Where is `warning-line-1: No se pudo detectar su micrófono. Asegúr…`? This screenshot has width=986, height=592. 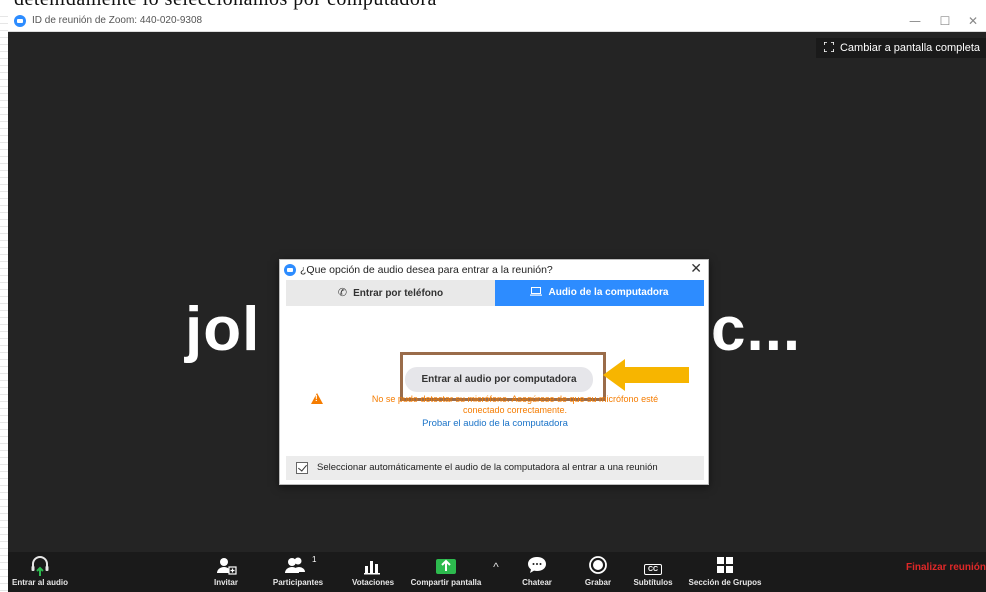
warning-line-1: No se pudo detectar su micrófono. Asegúr… is located at coordinates (515, 399).